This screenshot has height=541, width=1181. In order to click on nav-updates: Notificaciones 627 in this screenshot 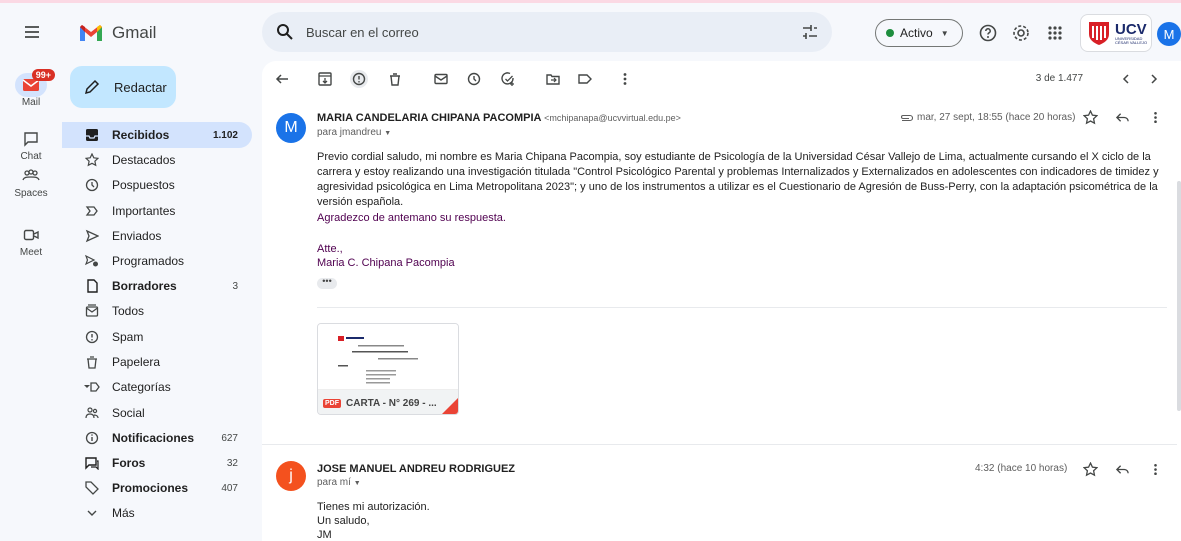, I will do `click(157, 438)`.